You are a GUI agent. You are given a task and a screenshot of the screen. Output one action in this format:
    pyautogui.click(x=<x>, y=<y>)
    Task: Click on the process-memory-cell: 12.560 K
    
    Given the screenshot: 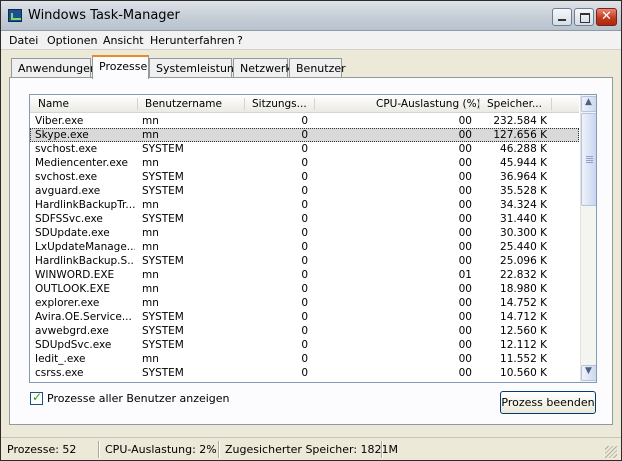 What is the action you would take?
    pyautogui.click(x=523, y=331)
    